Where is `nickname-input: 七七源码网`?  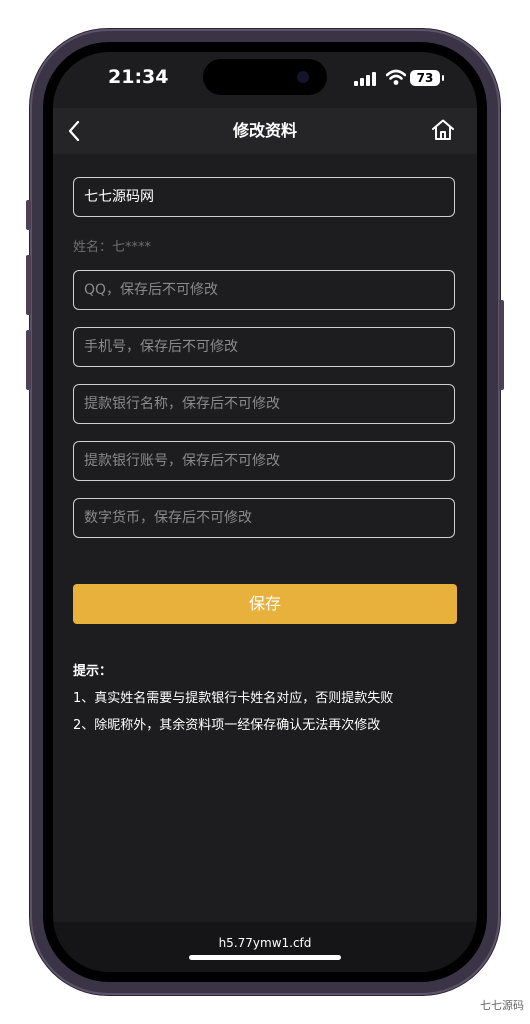
nickname-input: 七七源码网 is located at coordinates (264, 197).